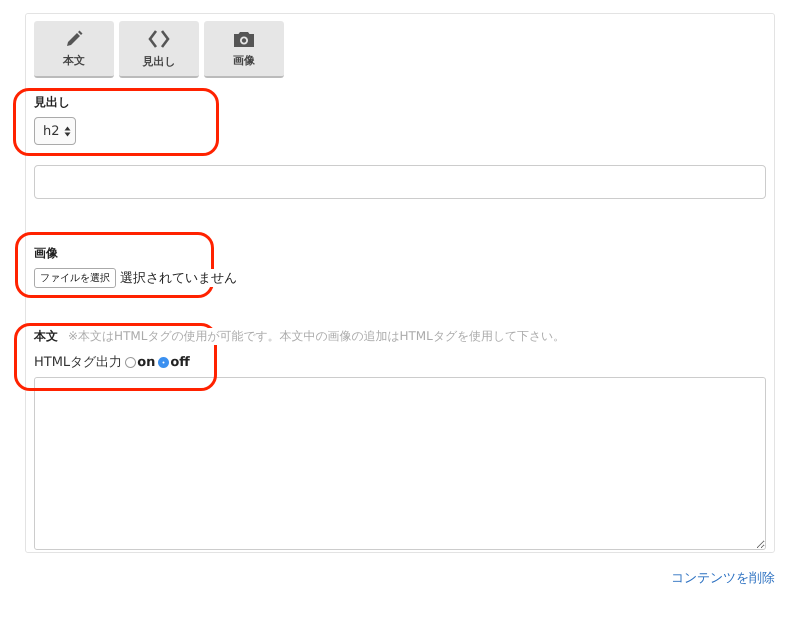  Describe the element at coordinates (723, 578) in the screenshot. I see `delete-link: コンテンツを削除` at that location.